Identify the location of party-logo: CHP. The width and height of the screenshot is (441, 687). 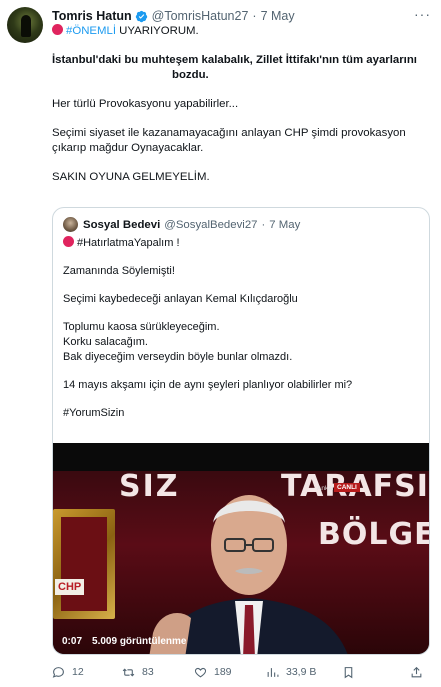
(70, 587).